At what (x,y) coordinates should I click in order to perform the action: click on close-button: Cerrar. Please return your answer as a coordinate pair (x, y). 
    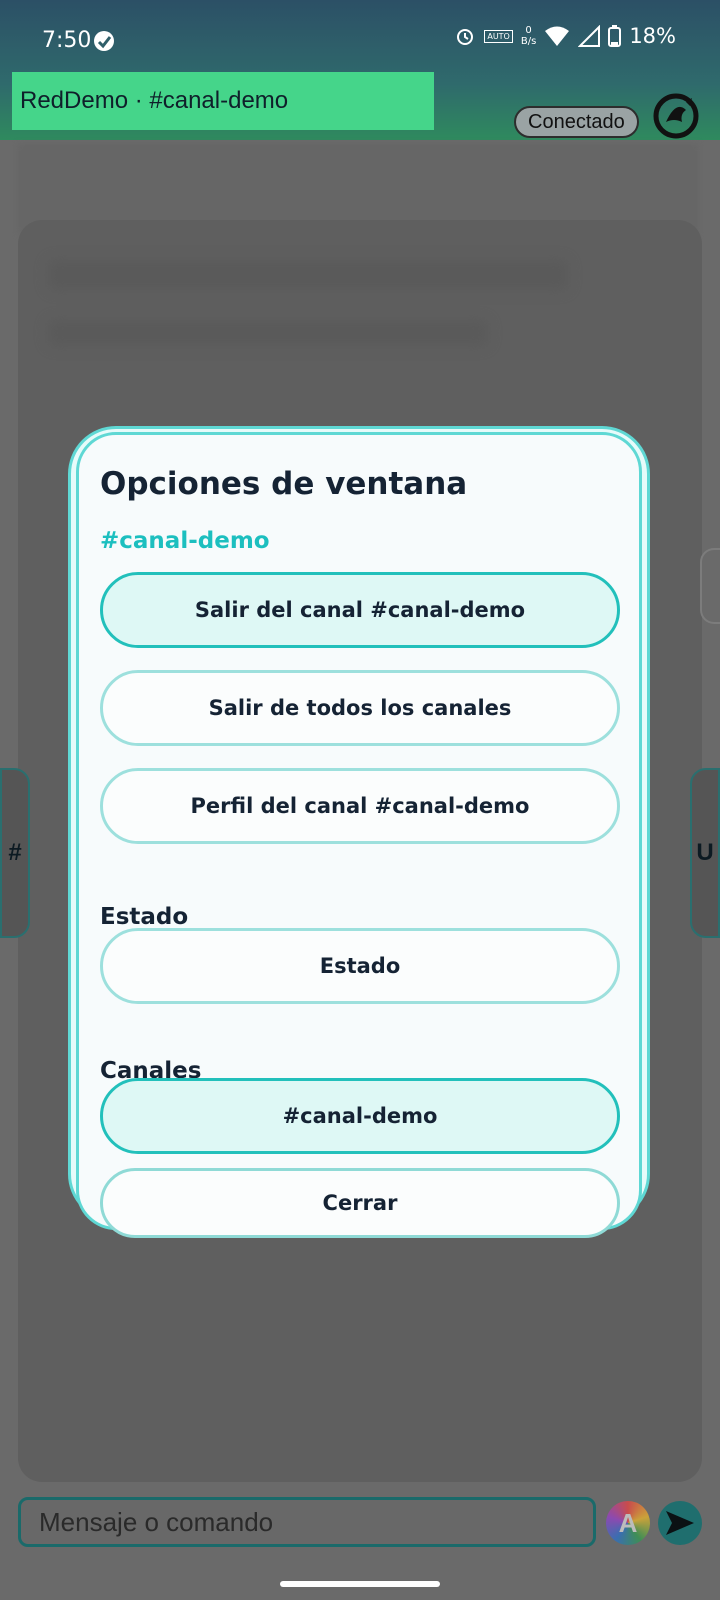
    Looking at the image, I should click on (360, 1203).